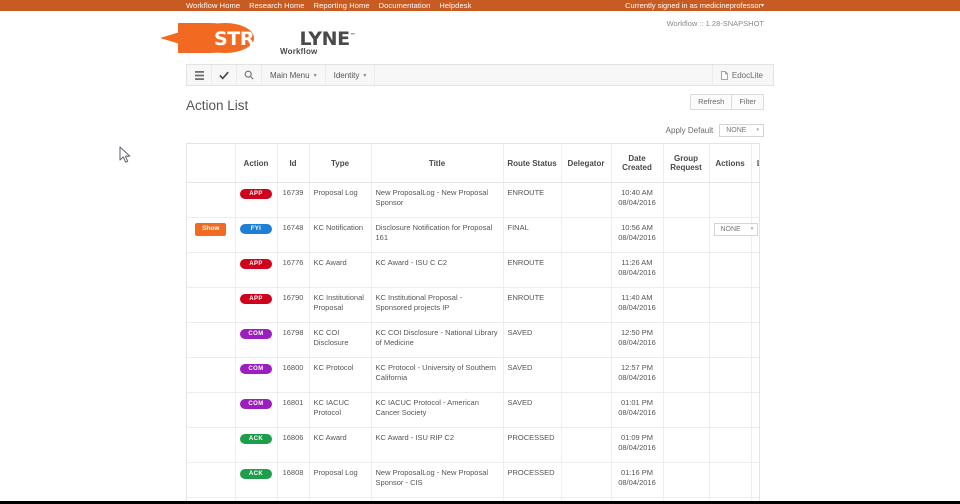 This screenshot has width=960, height=504. What do you see at coordinates (637, 332) in the screenshot?
I see `row-date-time: 12:50 PM` at bounding box center [637, 332].